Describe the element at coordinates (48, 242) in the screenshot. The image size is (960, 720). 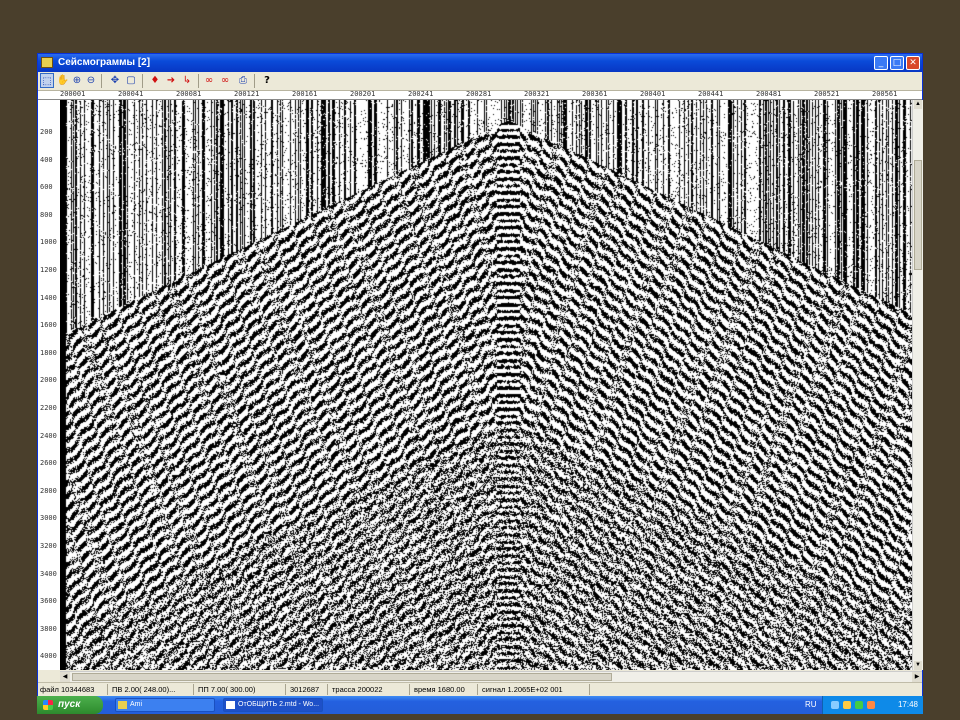
I see `time-axis-label: 1000` at that location.